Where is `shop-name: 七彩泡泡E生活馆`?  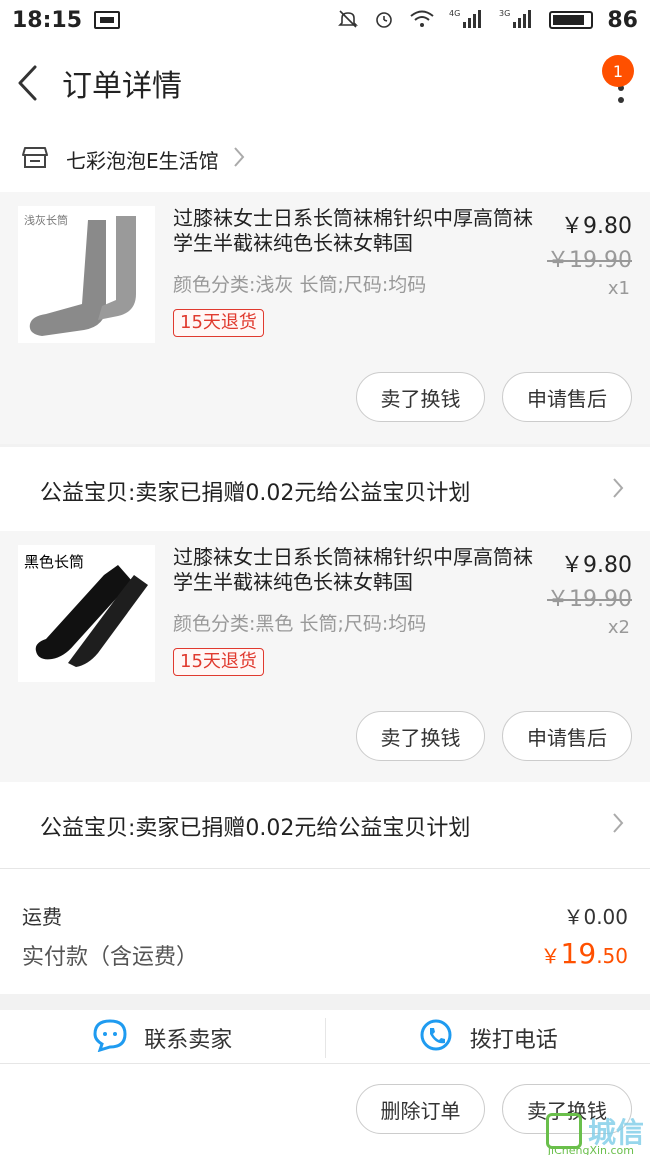
shop-name: 七彩泡泡E生活馆 is located at coordinates (142, 160).